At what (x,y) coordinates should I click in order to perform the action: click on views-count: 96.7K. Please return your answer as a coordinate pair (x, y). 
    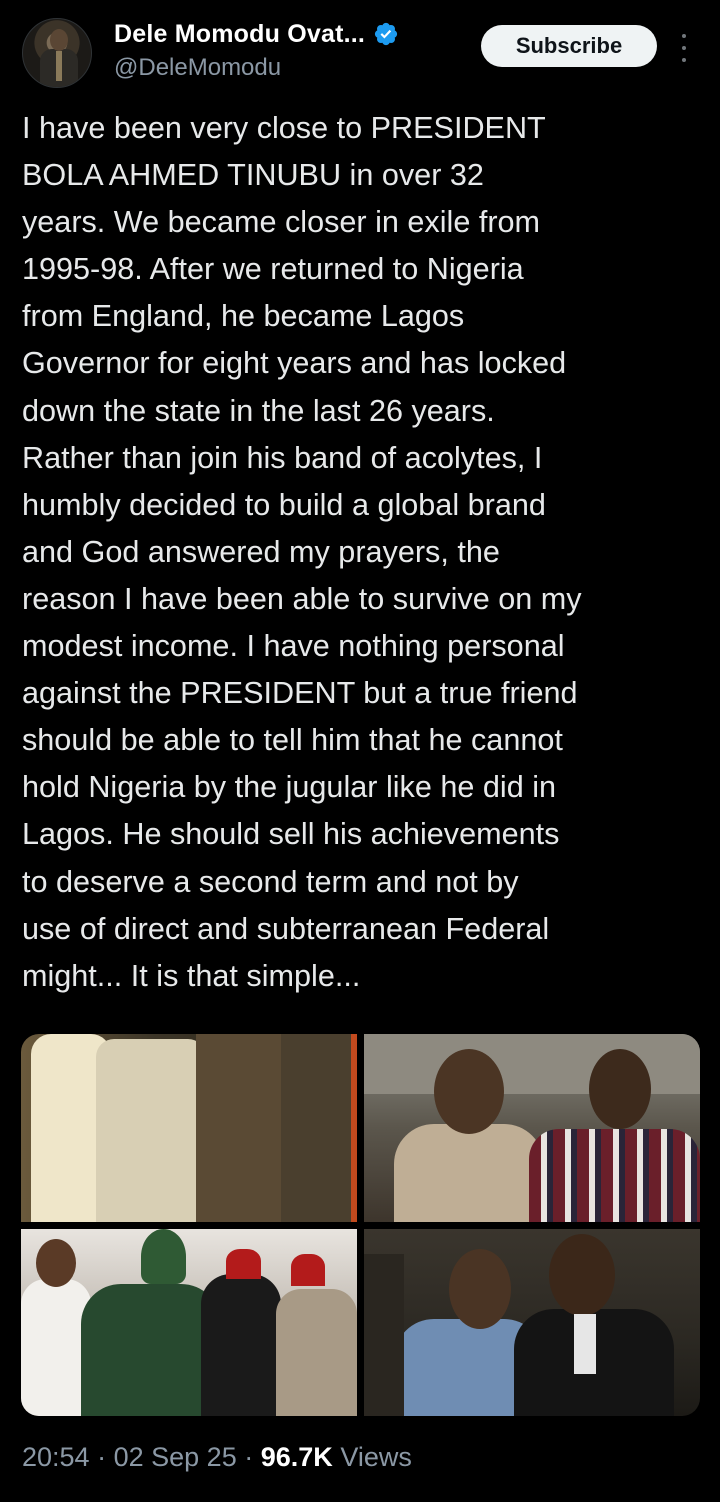
    Looking at the image, I should click on (297, 1457).